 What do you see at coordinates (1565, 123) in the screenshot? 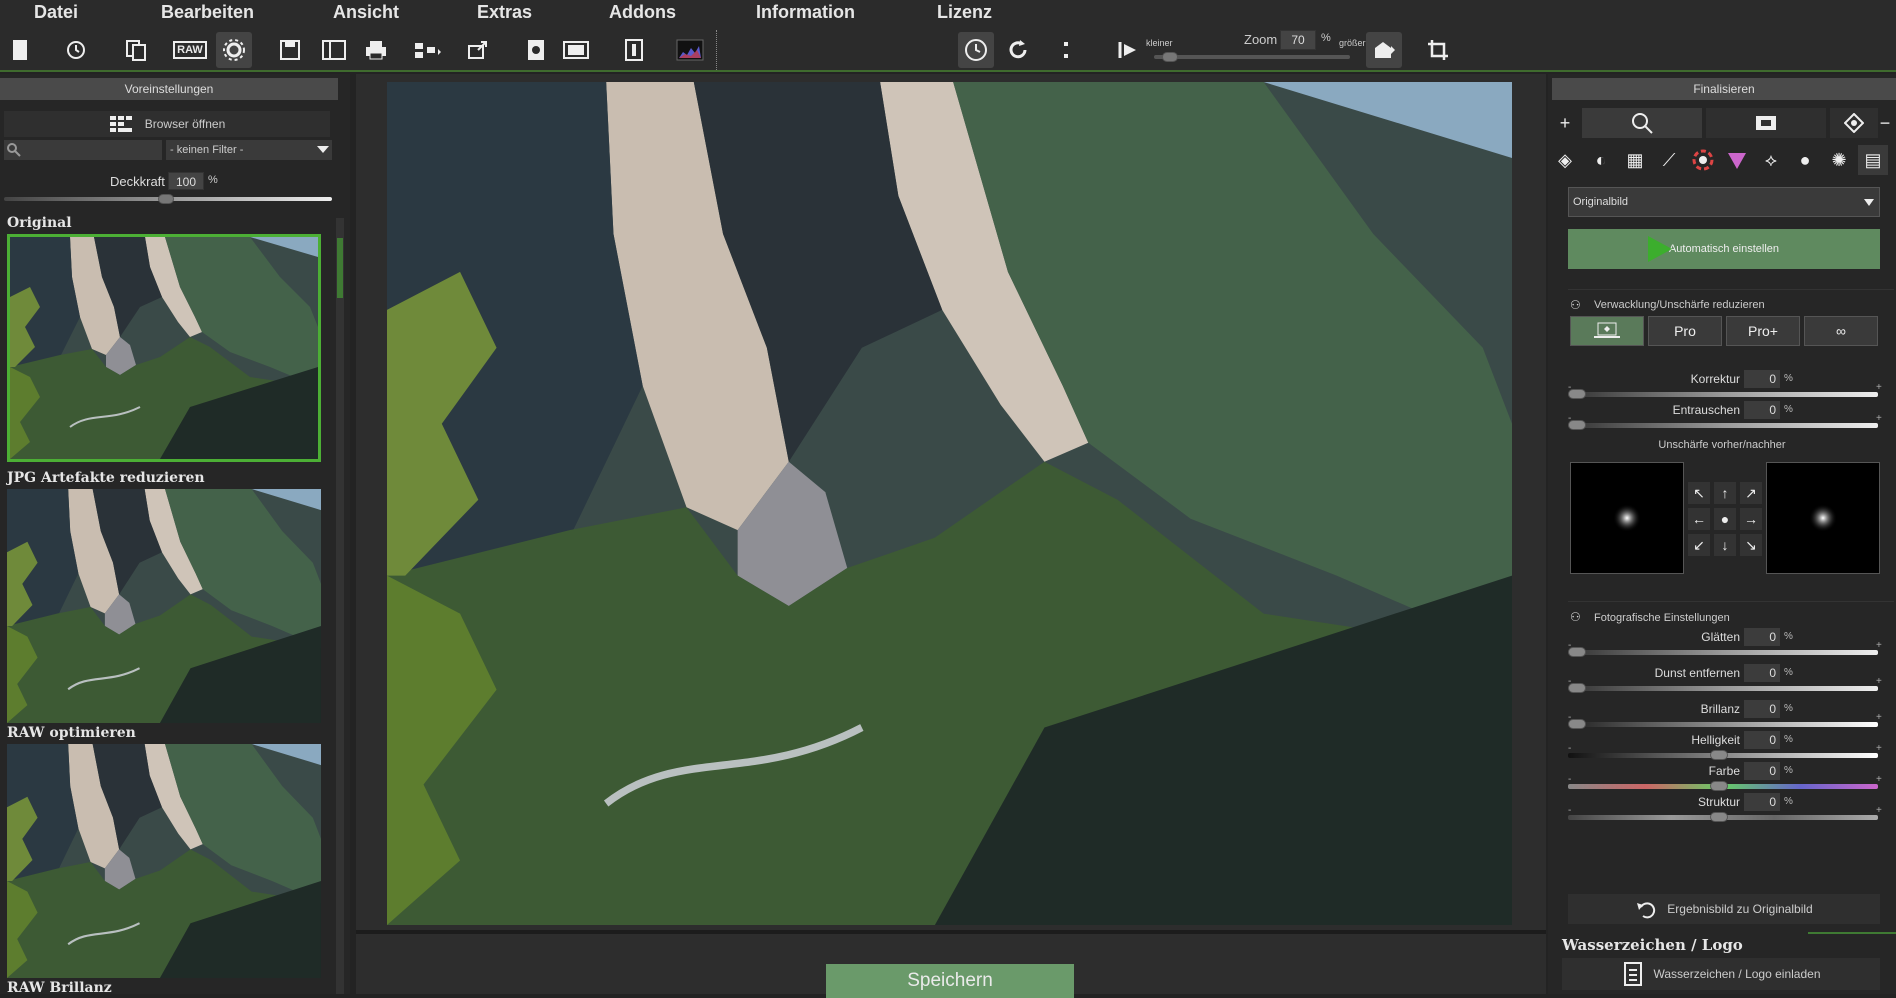
I see `add-icon: +` at bounding box center [1565, 123].